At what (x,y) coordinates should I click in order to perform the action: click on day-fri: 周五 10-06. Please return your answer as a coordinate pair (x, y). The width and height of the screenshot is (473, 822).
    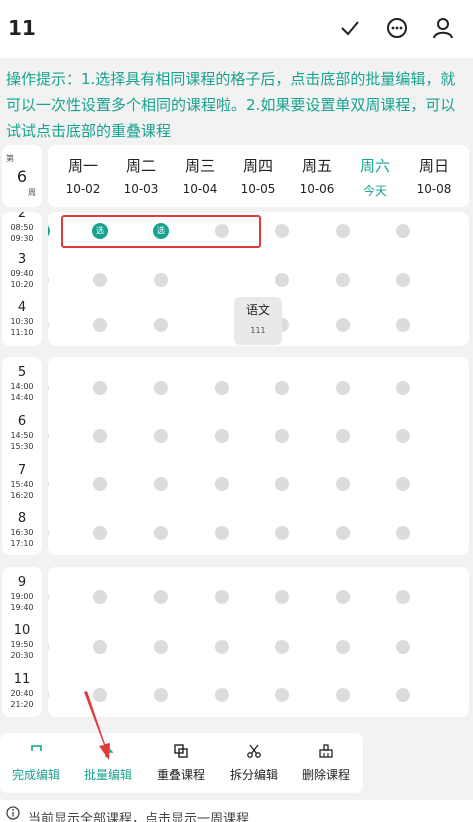
    Looking at the image, I should click on (317, 175).